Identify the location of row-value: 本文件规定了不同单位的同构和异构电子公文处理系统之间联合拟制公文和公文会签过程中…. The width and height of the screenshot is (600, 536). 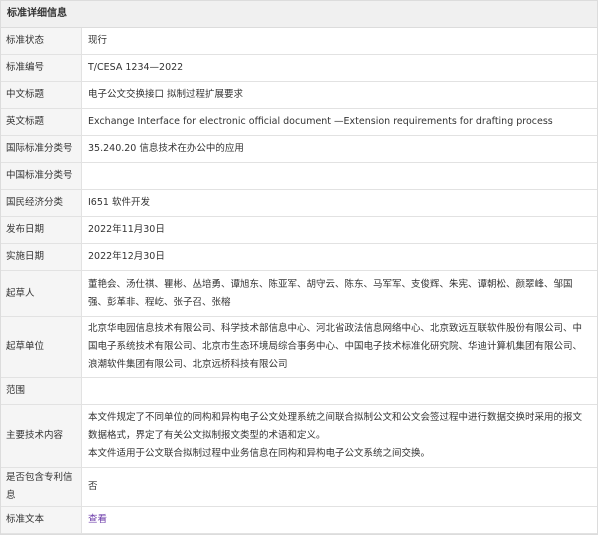
(339, 436).